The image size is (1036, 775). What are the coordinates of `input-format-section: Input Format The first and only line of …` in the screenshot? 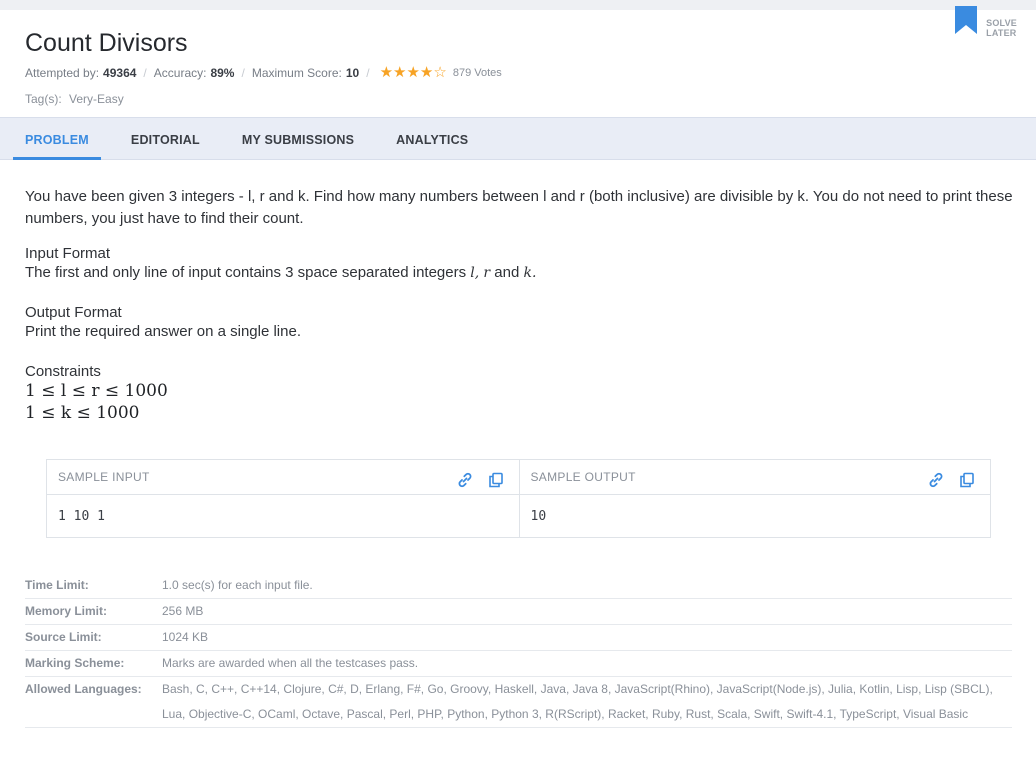 It's located at (280, 264).